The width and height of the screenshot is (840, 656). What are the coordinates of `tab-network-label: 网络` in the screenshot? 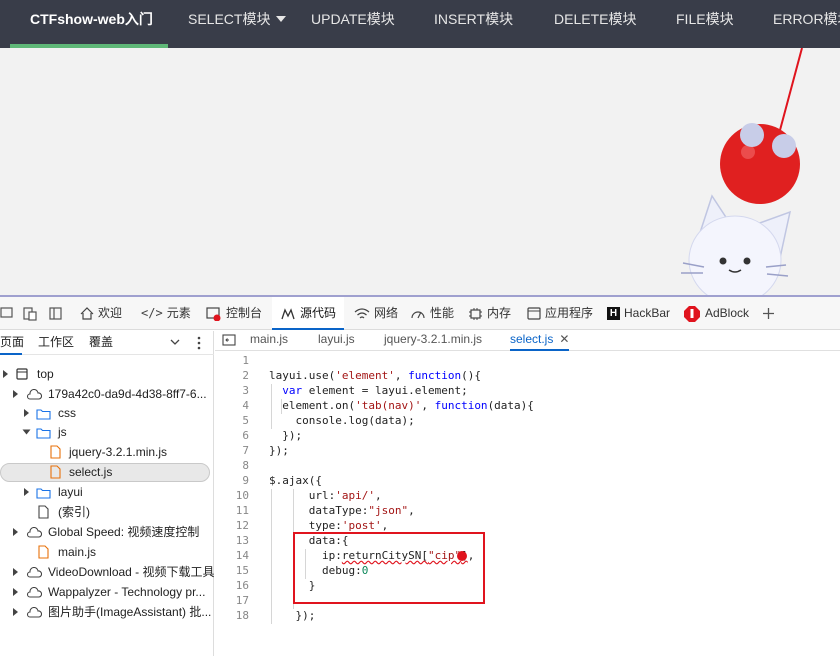 It's located at (386, 313).